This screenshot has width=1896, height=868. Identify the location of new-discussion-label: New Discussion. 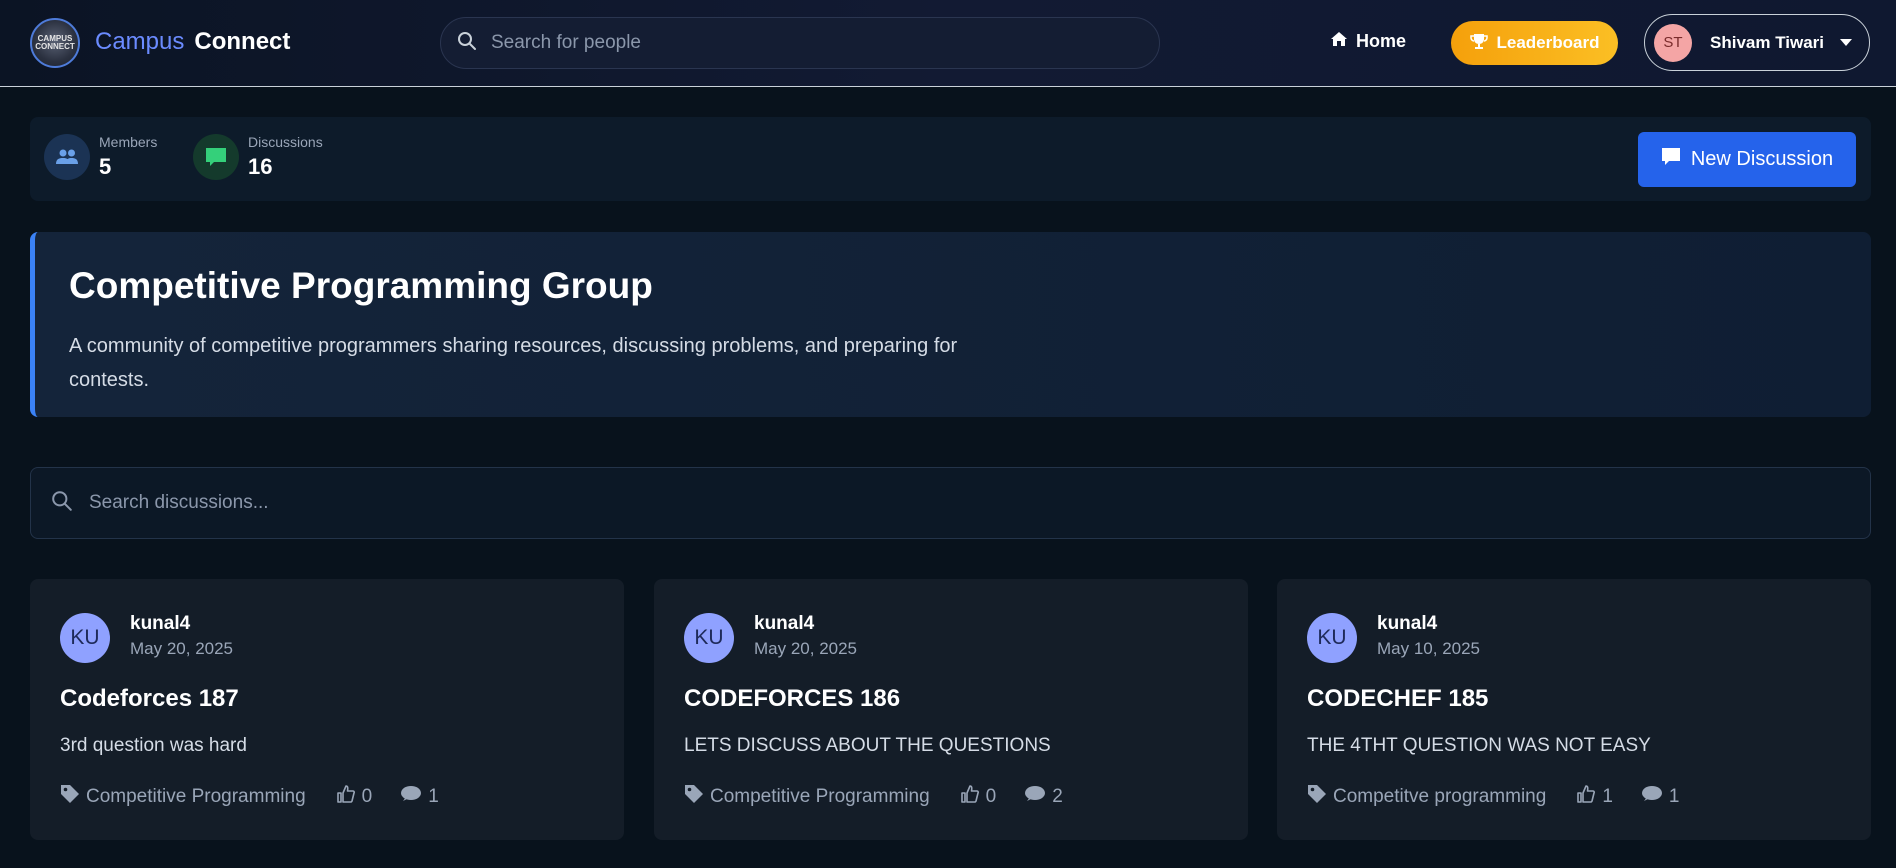
(1762, 159).